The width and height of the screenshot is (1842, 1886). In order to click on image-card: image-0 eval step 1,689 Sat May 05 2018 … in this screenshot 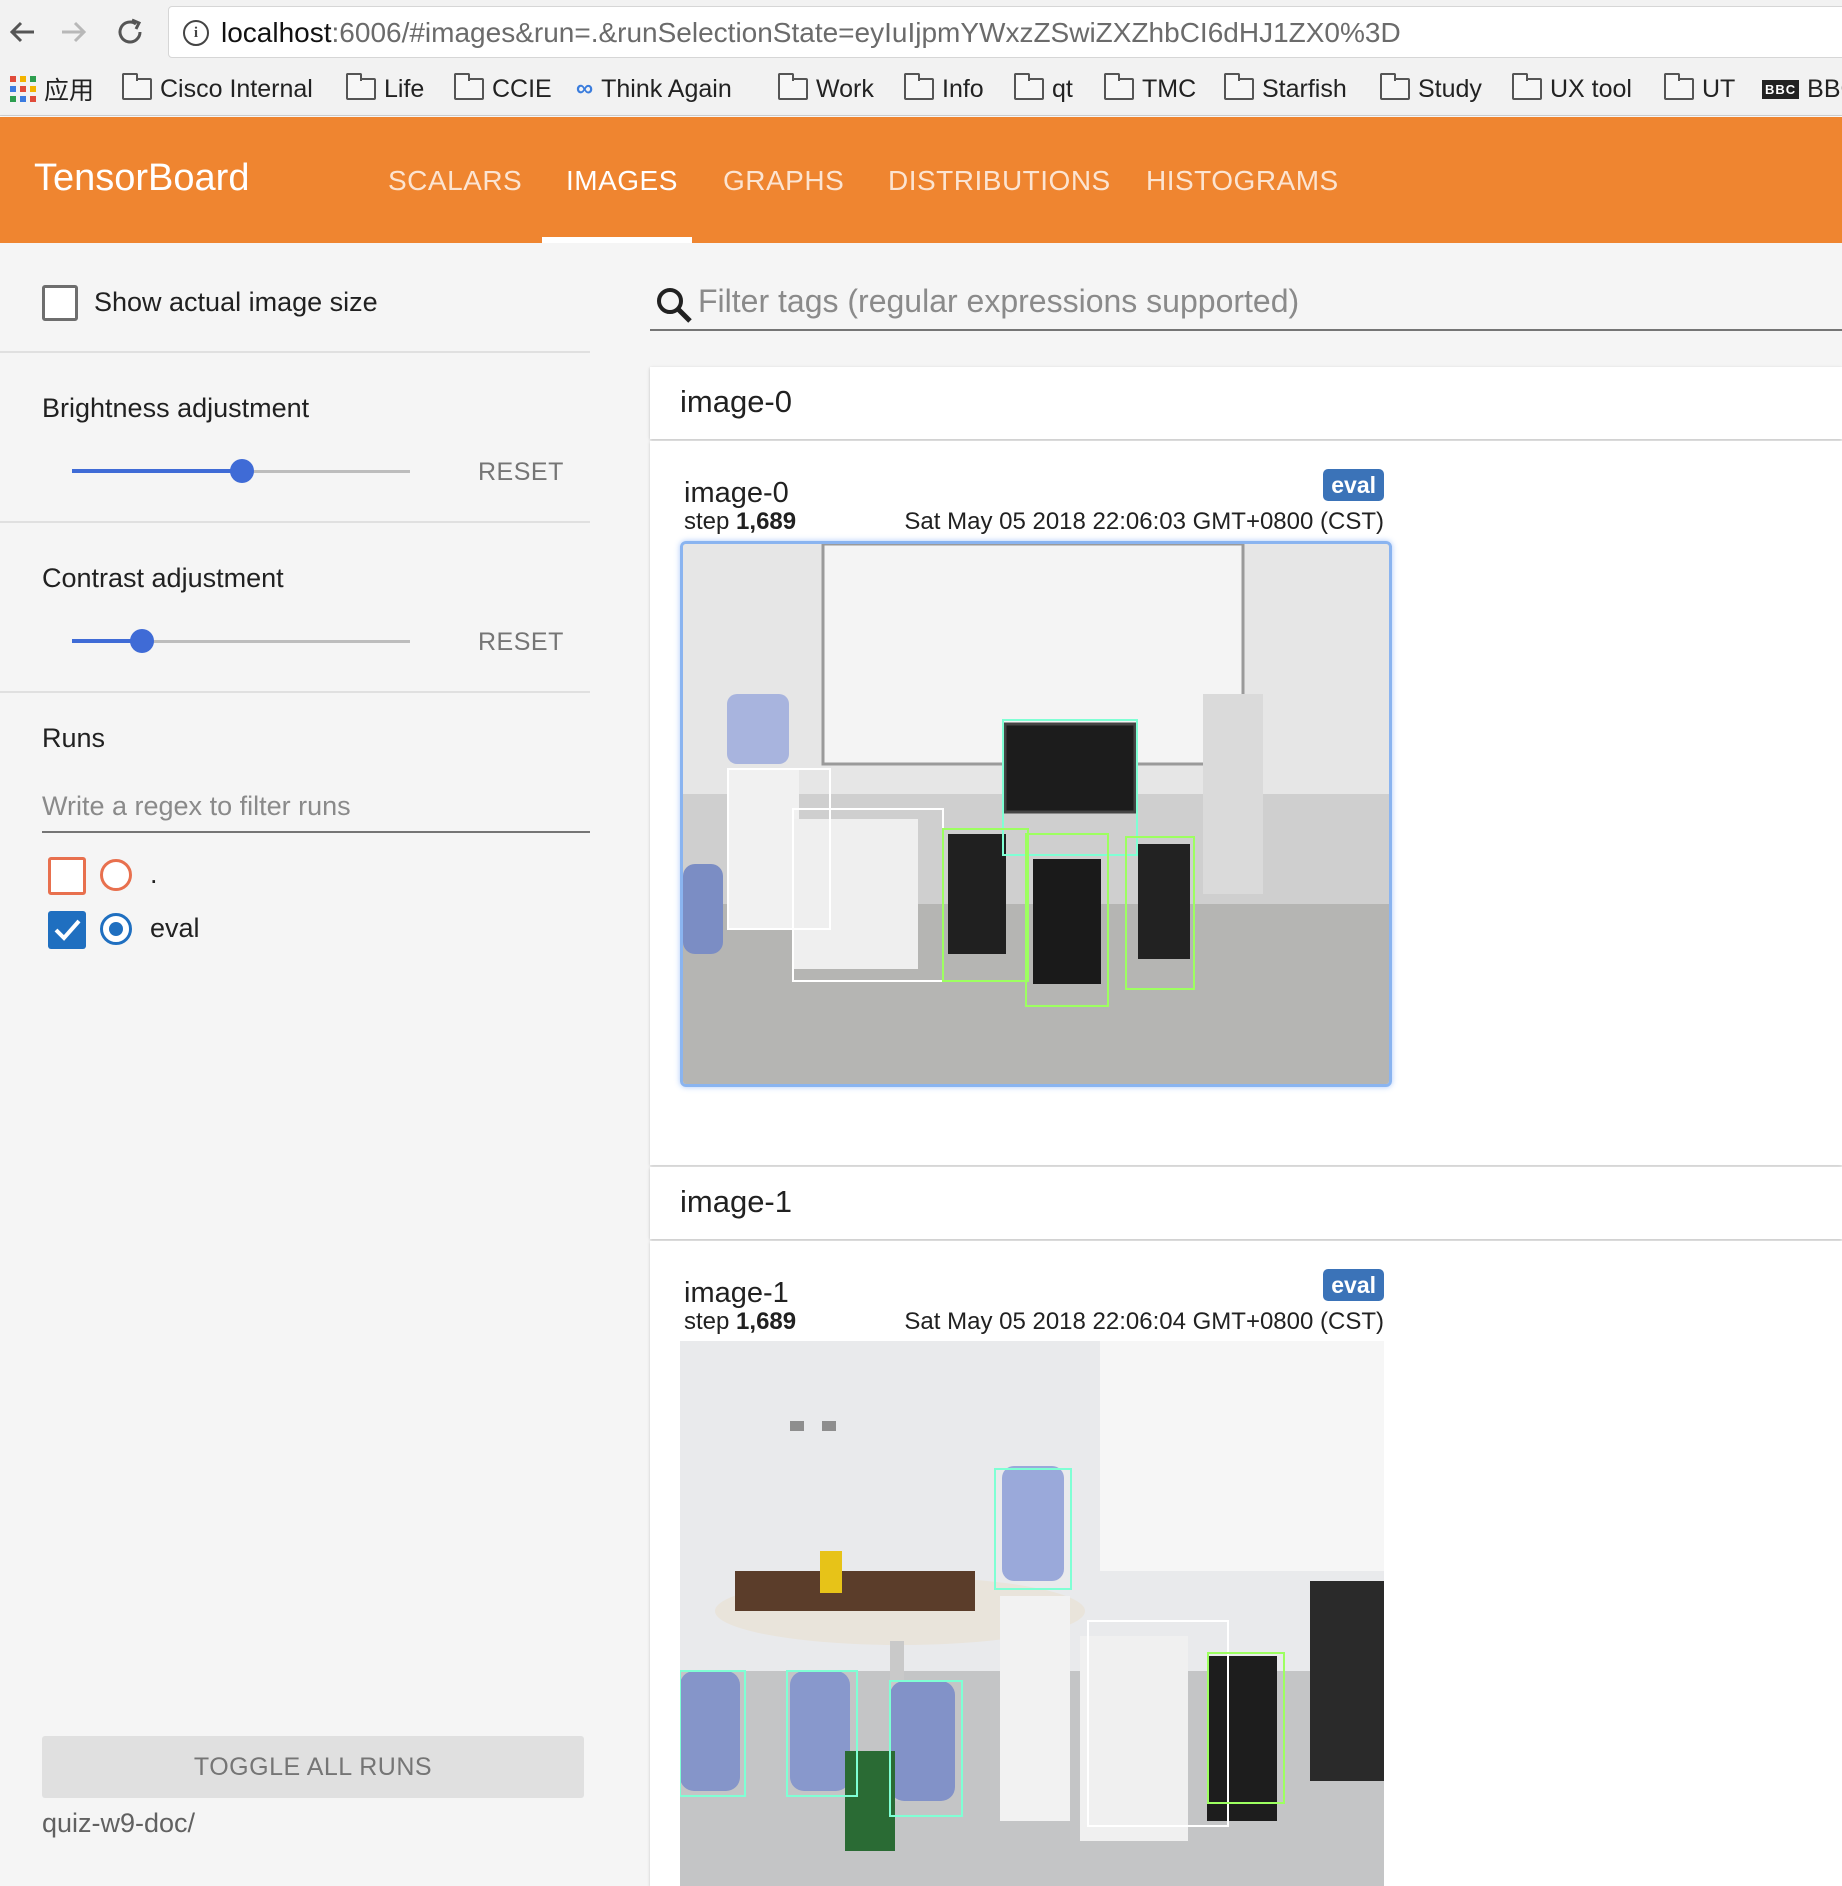, I will do `click(1034, 796)`.